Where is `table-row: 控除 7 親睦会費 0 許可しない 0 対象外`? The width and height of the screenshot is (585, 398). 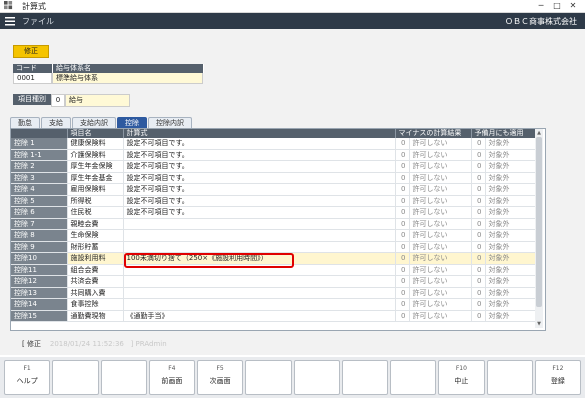
table-row: 控除 7 親睦会費 0 許可しない 0 対象外 is located at coordinates (275, 224).